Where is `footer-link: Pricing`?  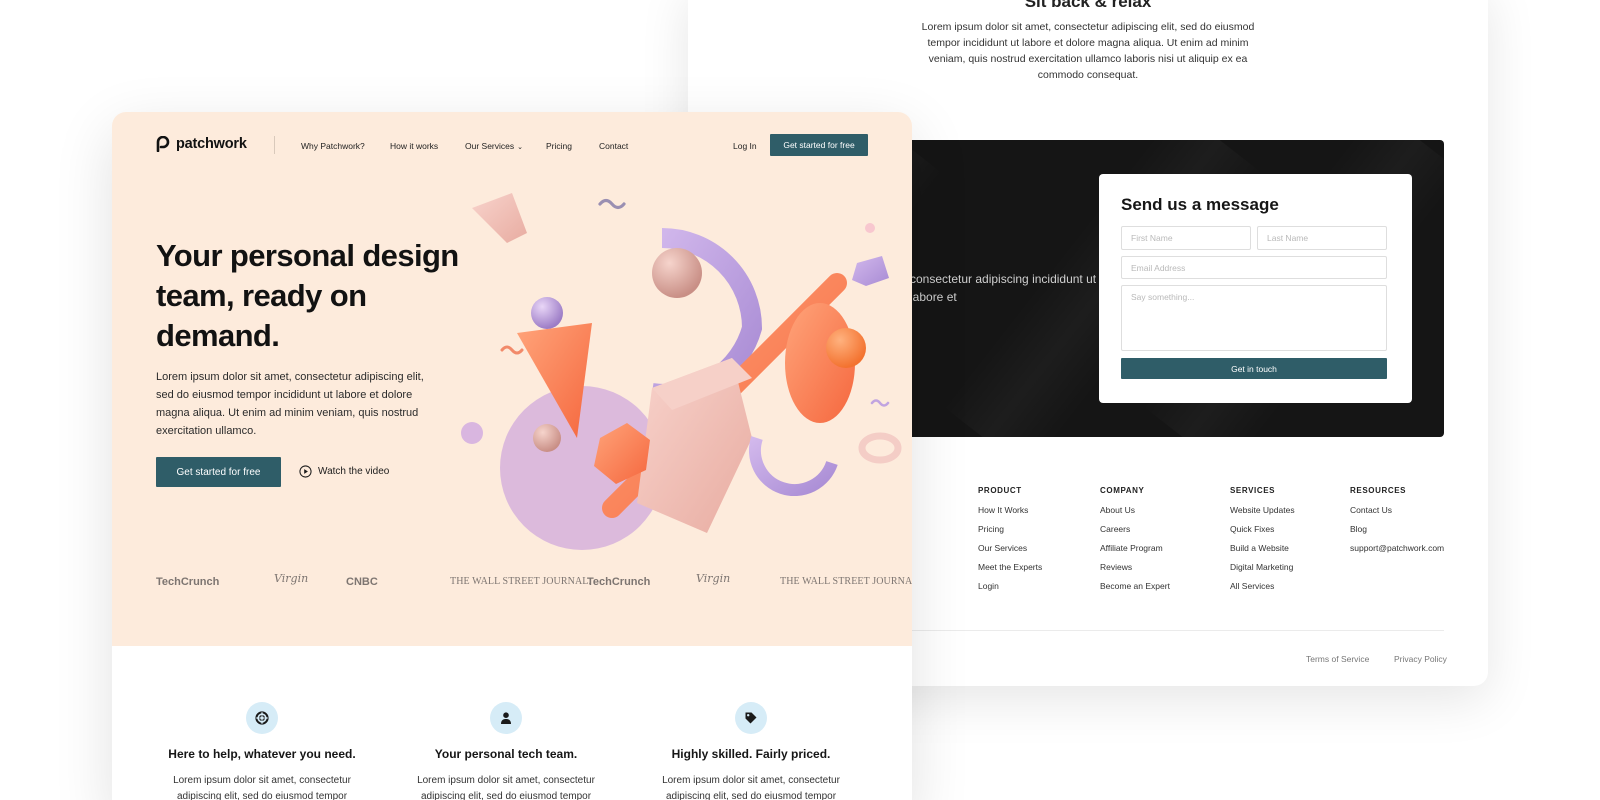
footer-link: Pricing is located at coordinates (1010, 533).